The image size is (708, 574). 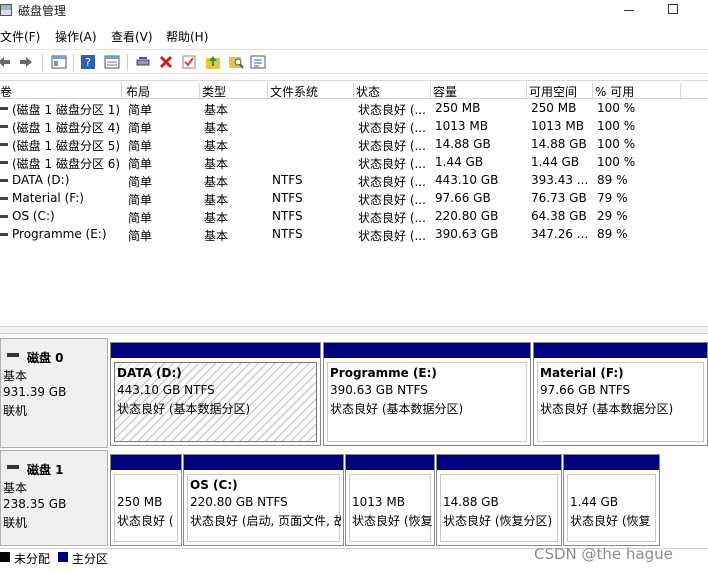 What do you see at coordinates (354, 11) in the screenshot?
I see `title-bar: 磁盘管理` at bounding box center [354, 11].